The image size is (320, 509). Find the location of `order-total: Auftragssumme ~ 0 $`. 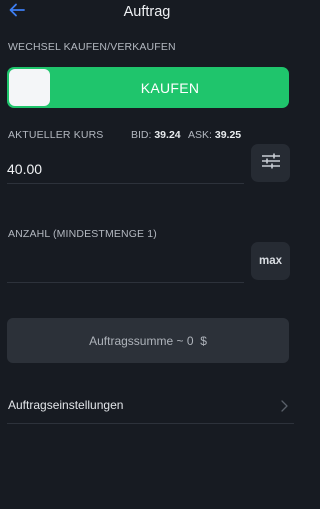

order-total: Auftragssumme ~ 0 $ is located at coordinates (148, 340).